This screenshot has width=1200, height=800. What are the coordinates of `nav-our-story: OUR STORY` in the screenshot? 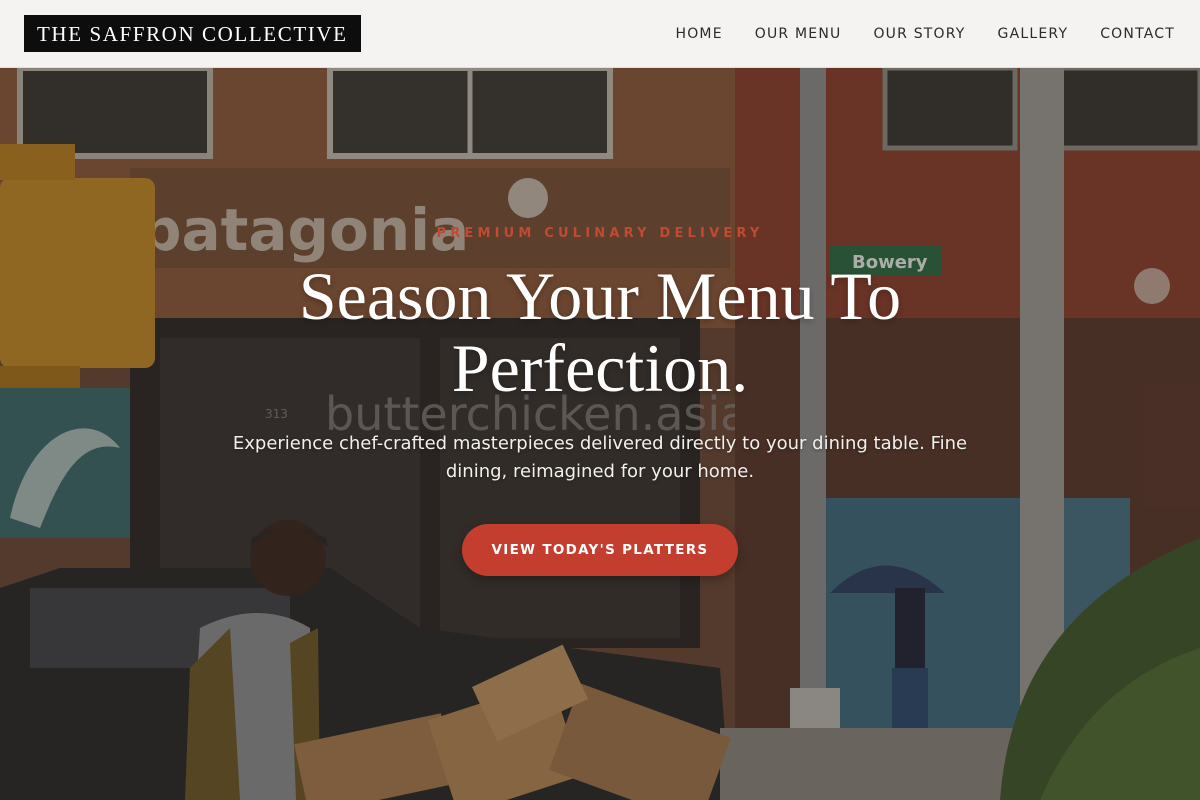 It's located at (919, 34).